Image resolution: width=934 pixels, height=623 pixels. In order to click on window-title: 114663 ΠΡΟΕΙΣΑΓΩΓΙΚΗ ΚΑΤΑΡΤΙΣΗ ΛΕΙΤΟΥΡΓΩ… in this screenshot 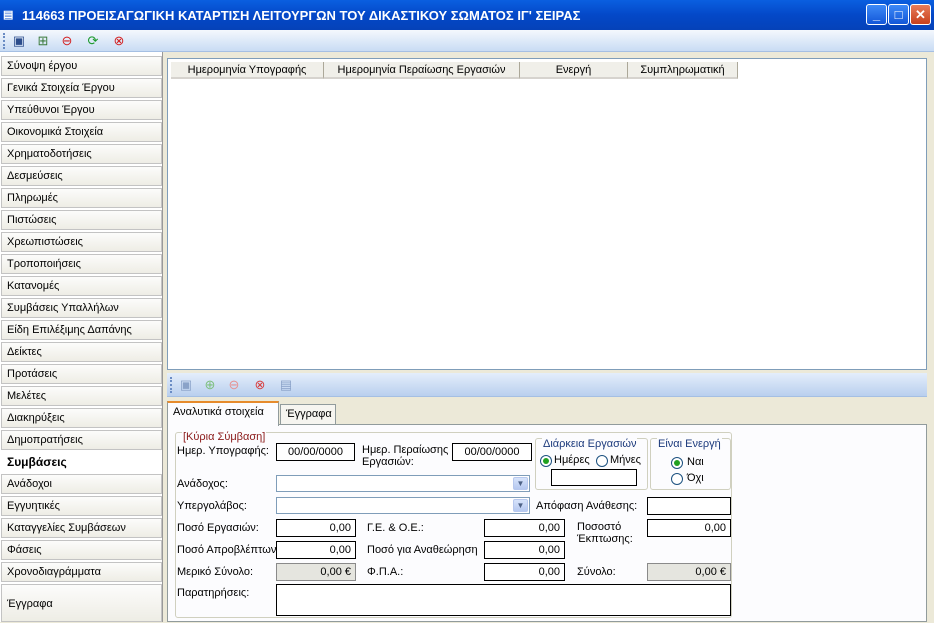, I will do `click(301, 15)`.